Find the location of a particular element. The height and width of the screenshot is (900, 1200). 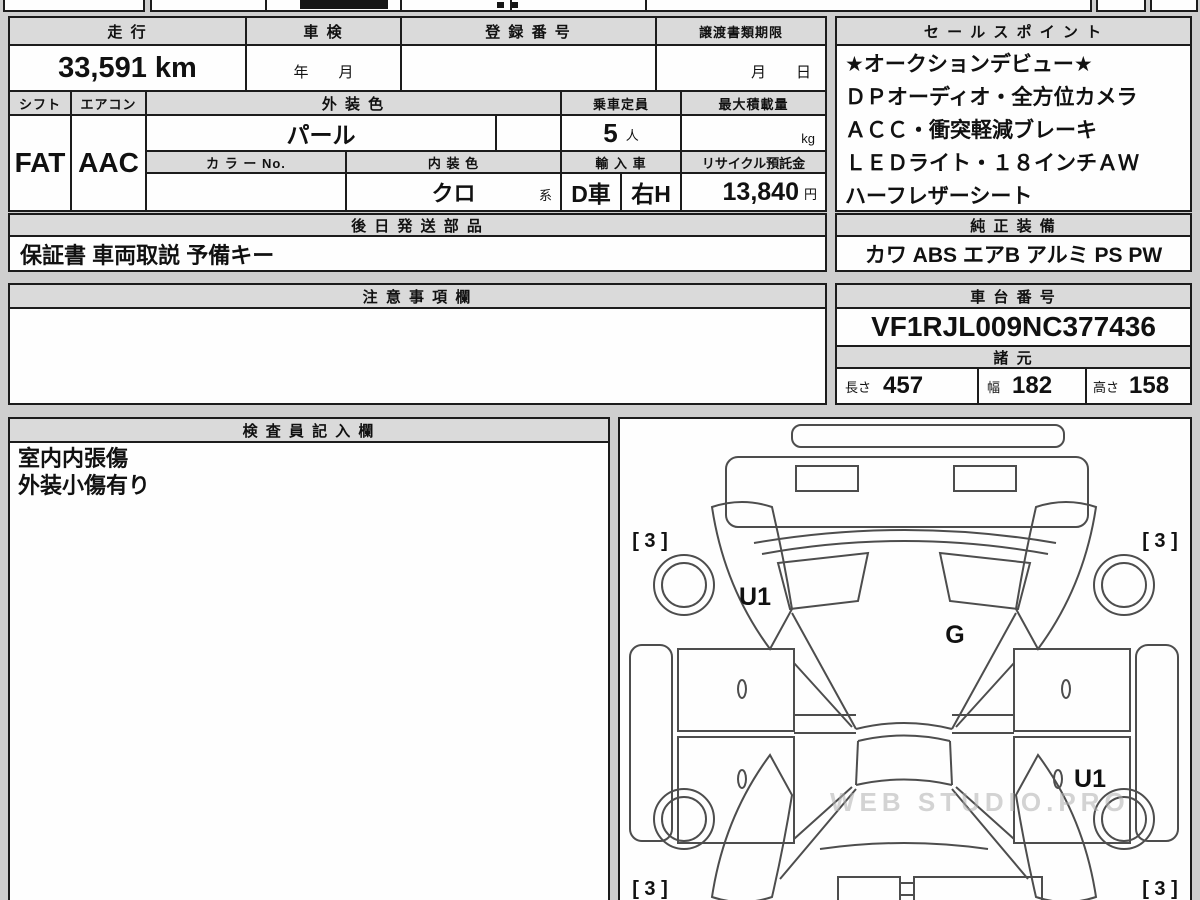

bumper-detail-left is located at coordinates (827, 478).